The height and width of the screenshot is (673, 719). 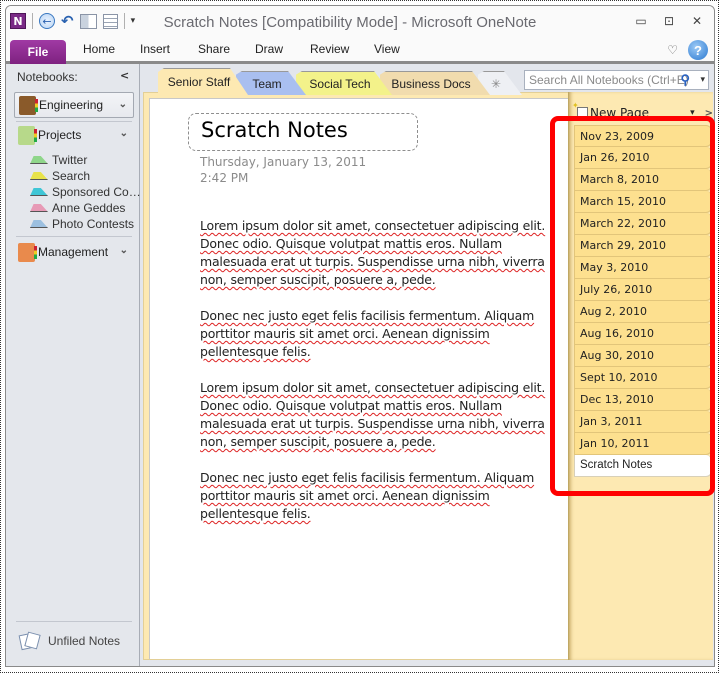 What do you see at coordinates (199, 82) in the screenshot?
I see `tab-label: Senior Staff` at bounding box center [199, 82].